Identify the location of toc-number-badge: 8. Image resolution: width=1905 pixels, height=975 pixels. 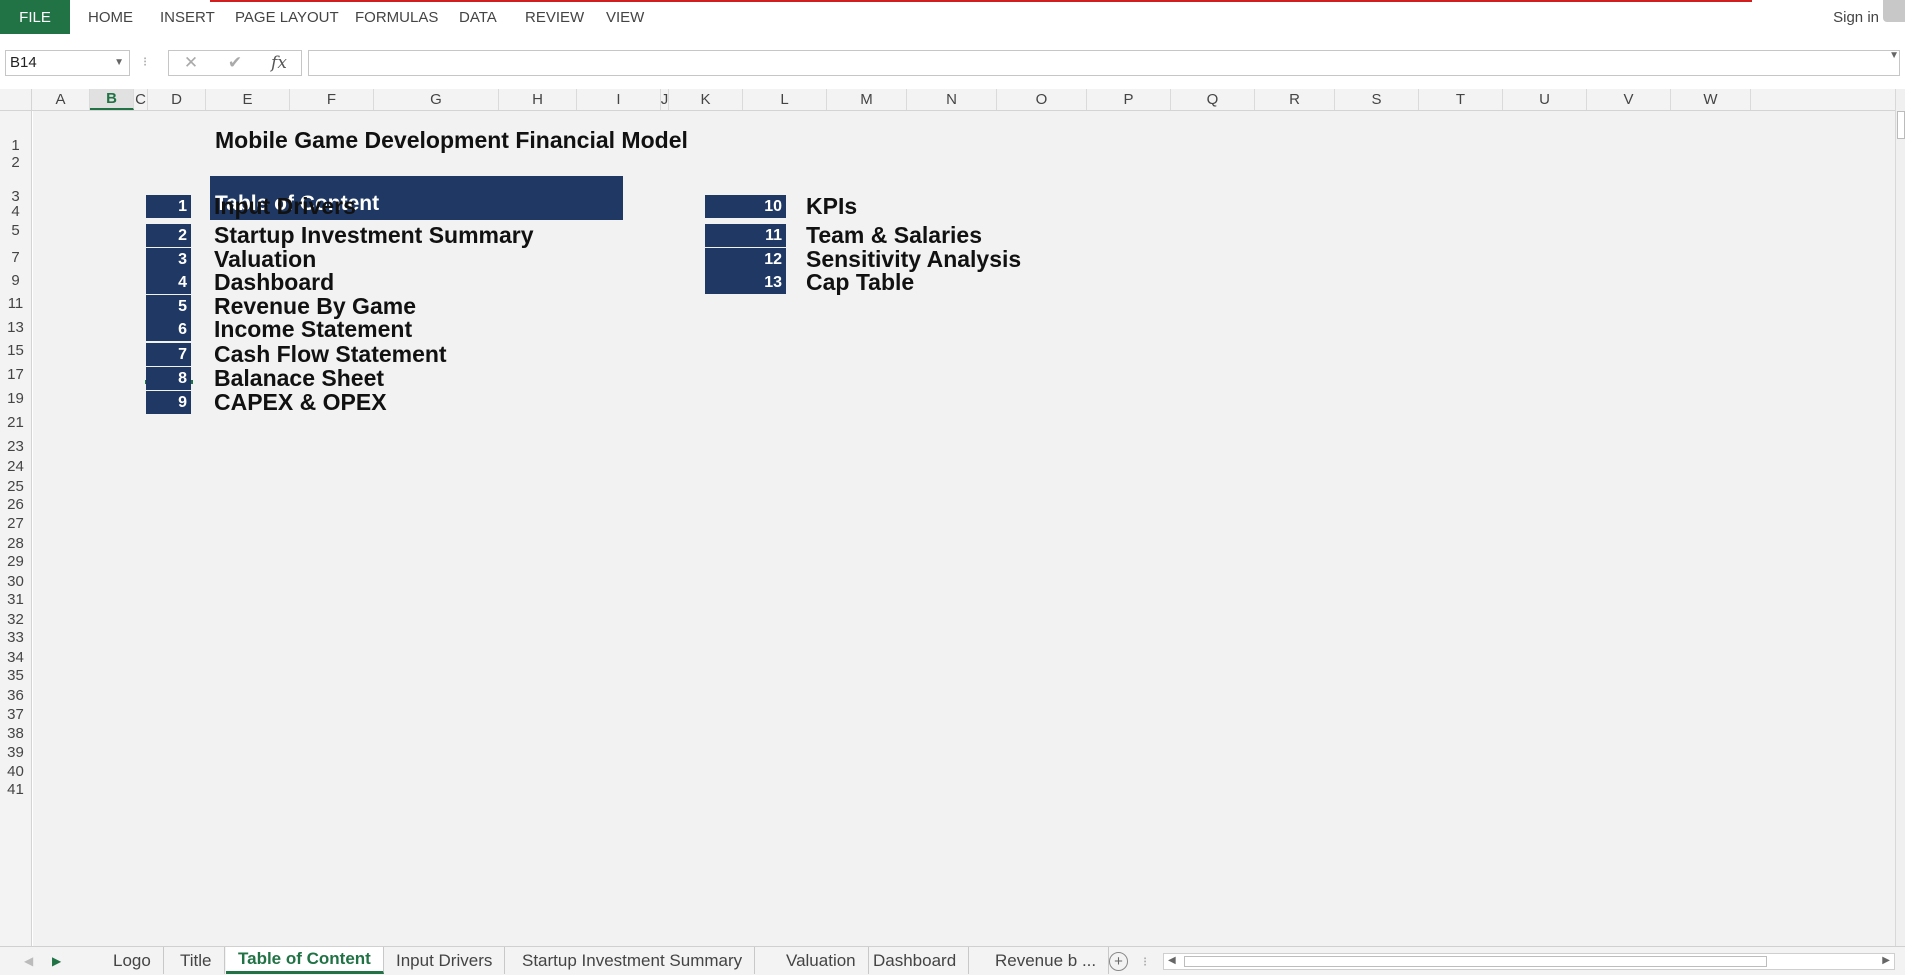
(168, 378).